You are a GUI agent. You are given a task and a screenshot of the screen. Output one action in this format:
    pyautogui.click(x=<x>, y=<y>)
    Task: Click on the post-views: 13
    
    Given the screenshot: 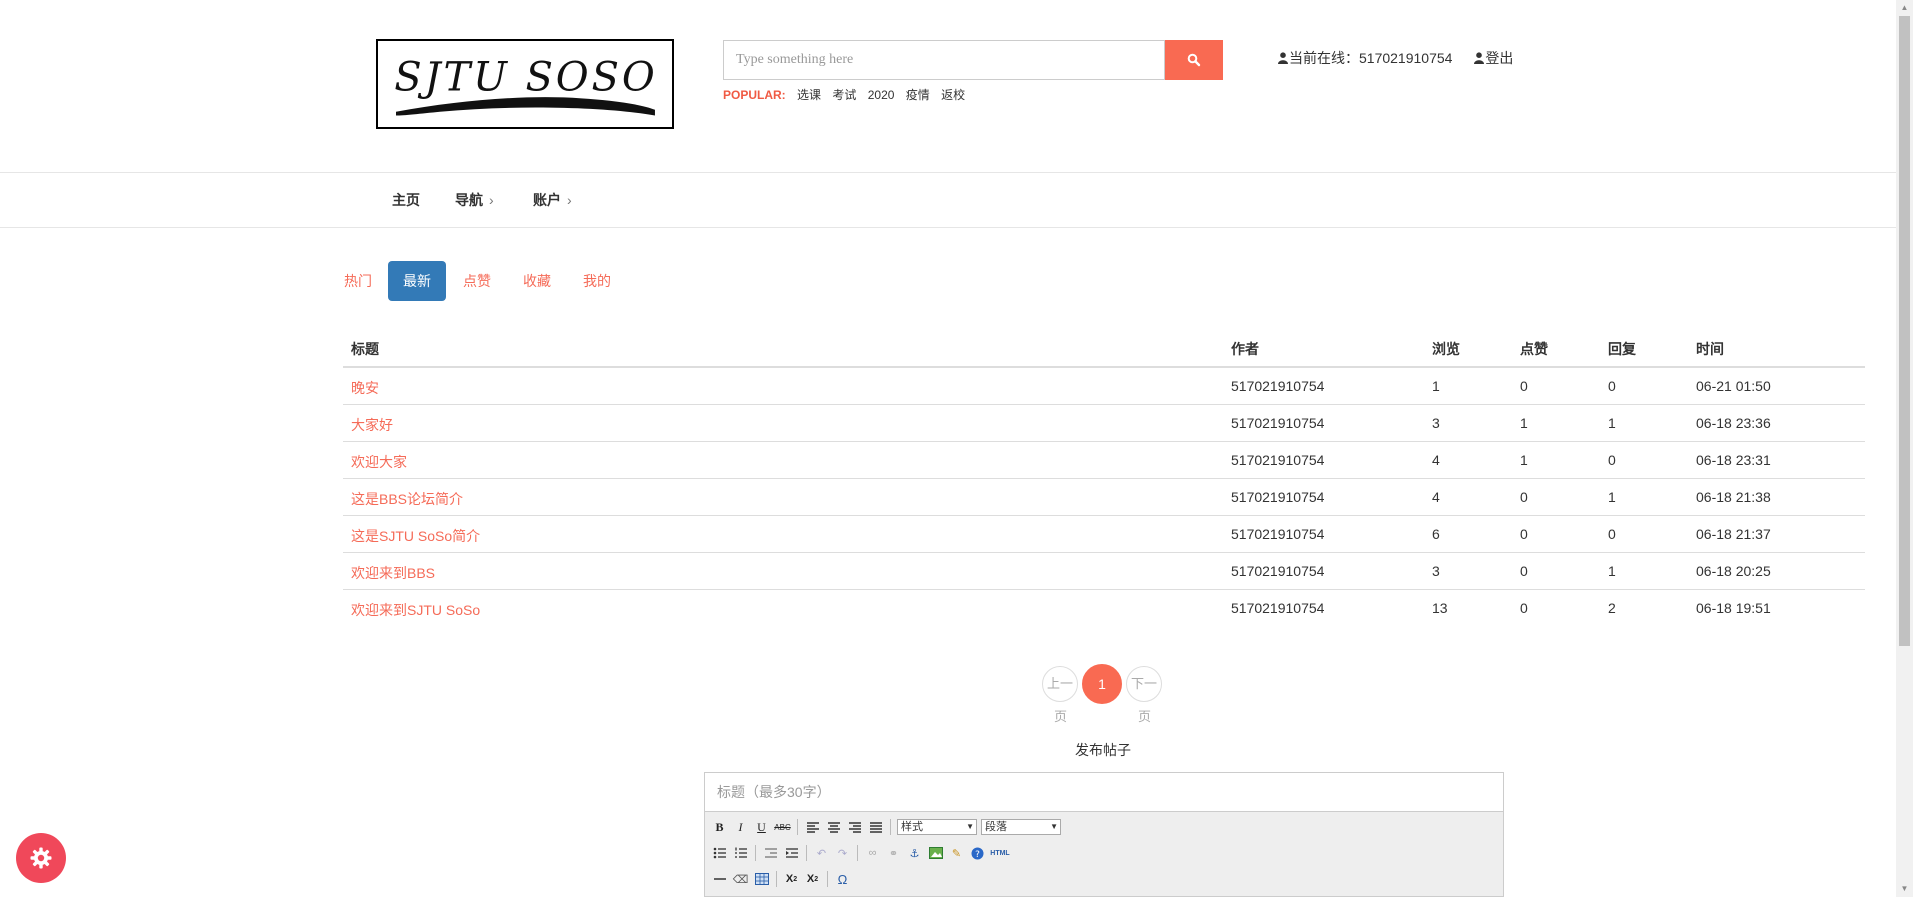 What is the action you would take?
    pyautogui.click(x=1440, y=608)
    